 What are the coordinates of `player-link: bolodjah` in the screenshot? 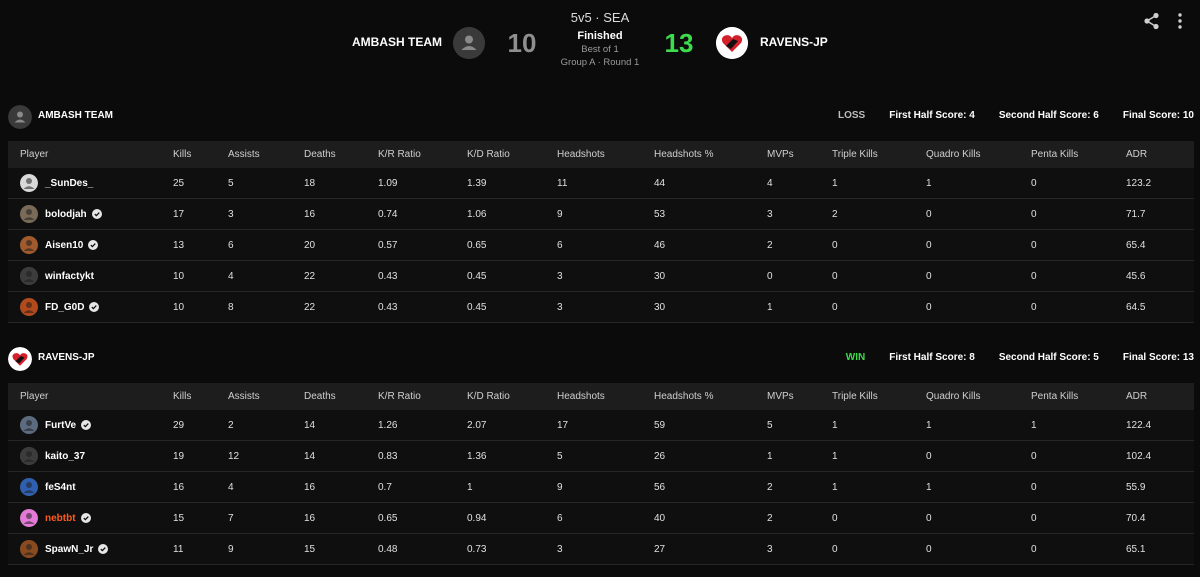 It's located at (96, 214).